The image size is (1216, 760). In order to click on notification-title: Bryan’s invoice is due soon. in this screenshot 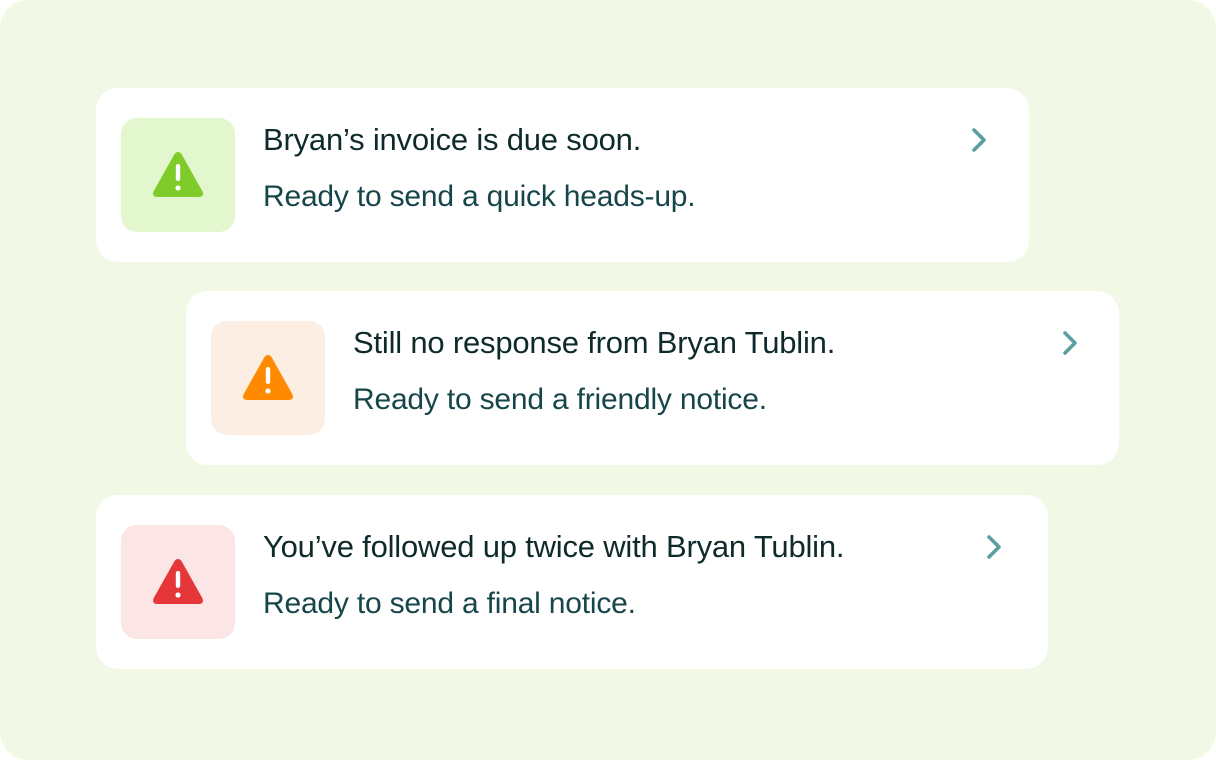, I will do `click(452, 139)`.